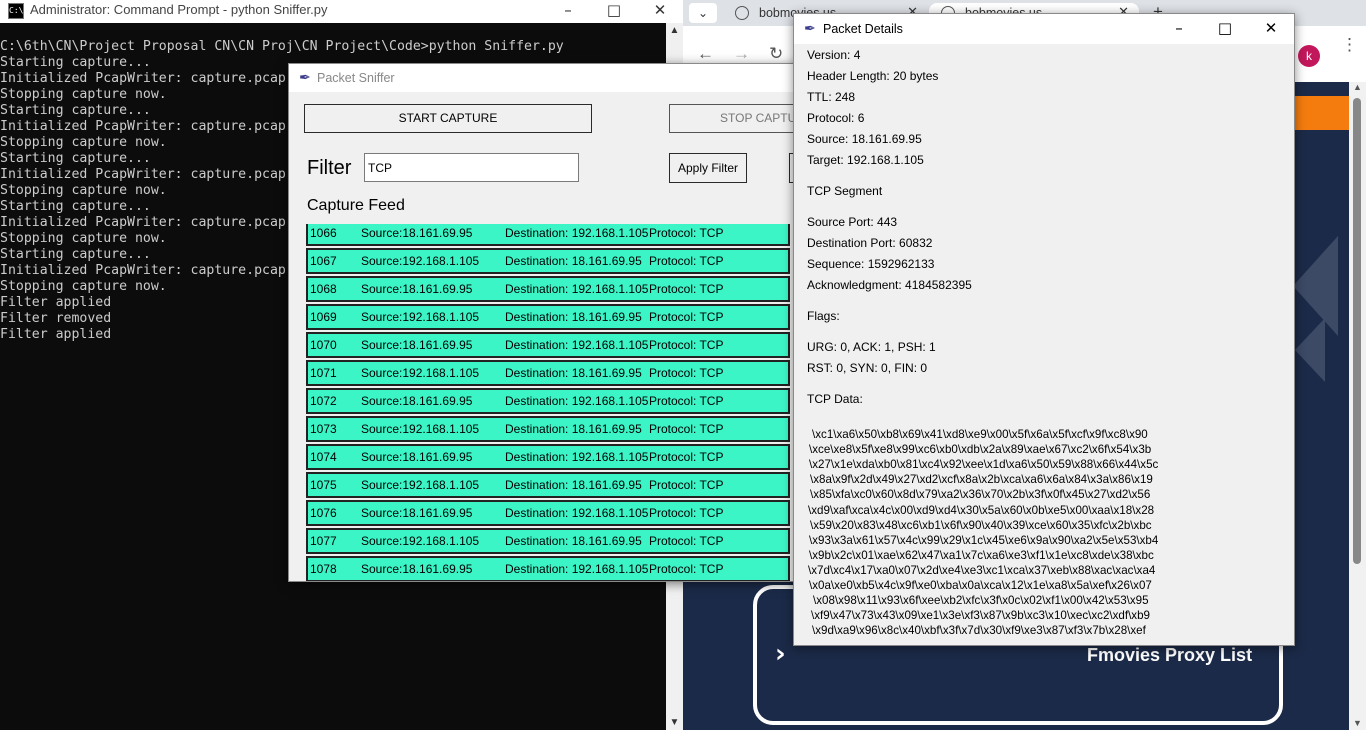 This screenshot has width=1366, height=730. Describe the element at coordinates (1044, 29) in the screenshot. I see `details-titlebar: ✒ Packet Details – □ ✕` at that location.